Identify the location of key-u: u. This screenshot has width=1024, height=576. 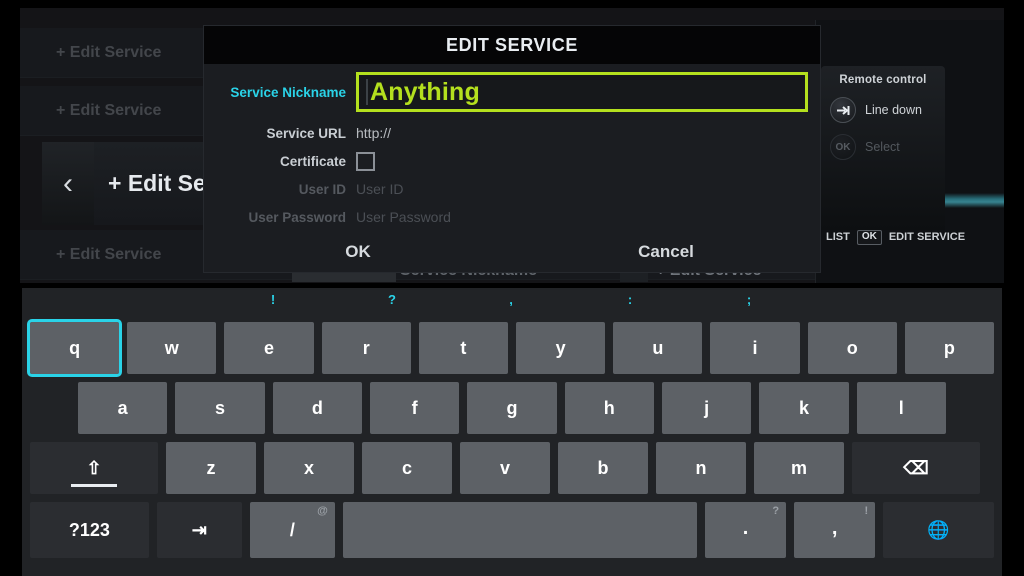
(658, 348).